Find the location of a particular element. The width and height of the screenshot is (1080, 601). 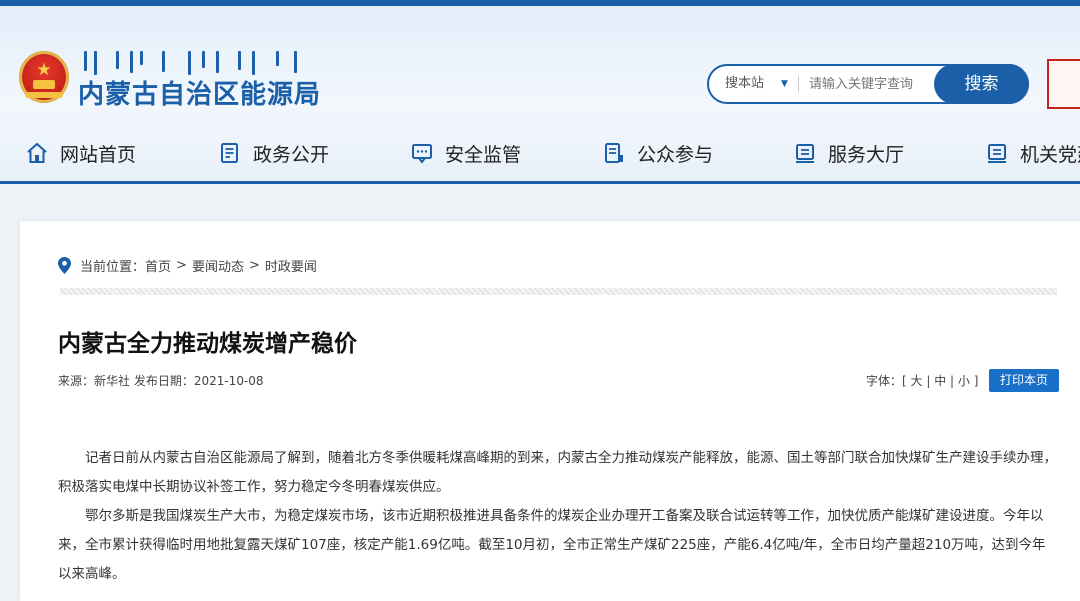

font-size-medium: 中 is located at coordinates (940, 381).